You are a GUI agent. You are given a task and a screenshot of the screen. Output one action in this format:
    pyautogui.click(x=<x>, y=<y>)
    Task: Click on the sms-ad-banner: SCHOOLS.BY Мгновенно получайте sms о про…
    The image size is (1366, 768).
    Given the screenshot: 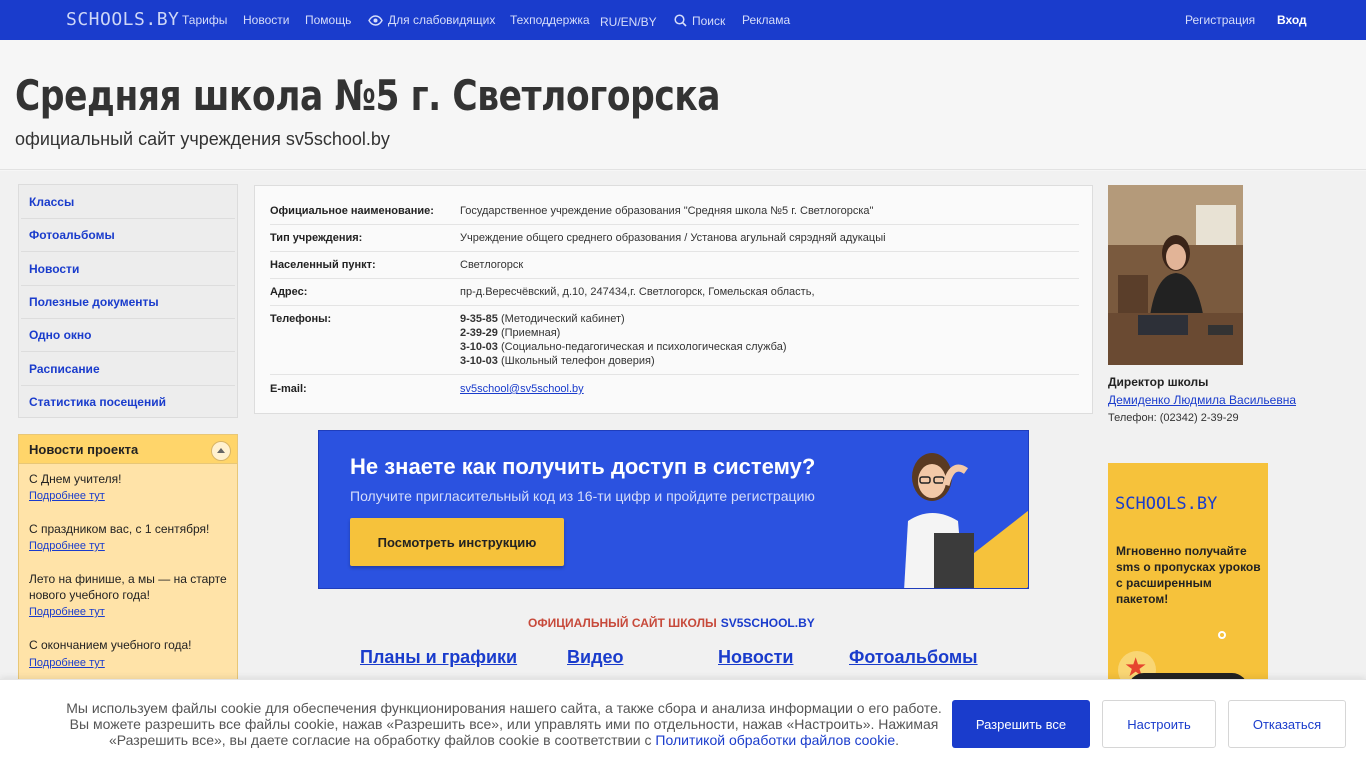 What is the action you would take?
    pyautogui.click(x=1188, y=578)
    